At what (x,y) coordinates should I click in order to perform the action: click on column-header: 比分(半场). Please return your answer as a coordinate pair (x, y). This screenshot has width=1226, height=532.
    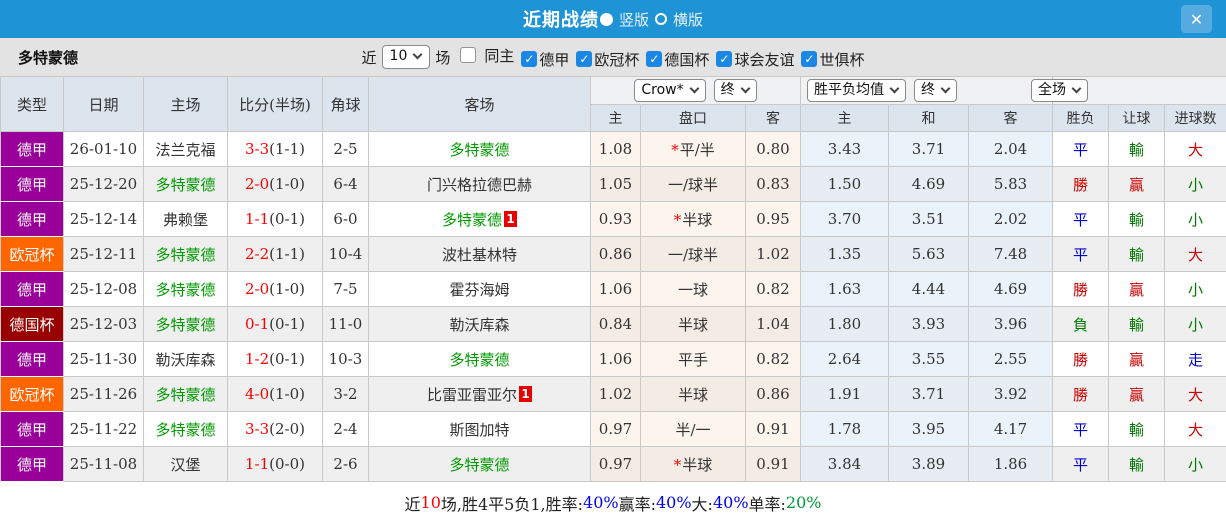
    Looking at the image, I should click on (275, 104).